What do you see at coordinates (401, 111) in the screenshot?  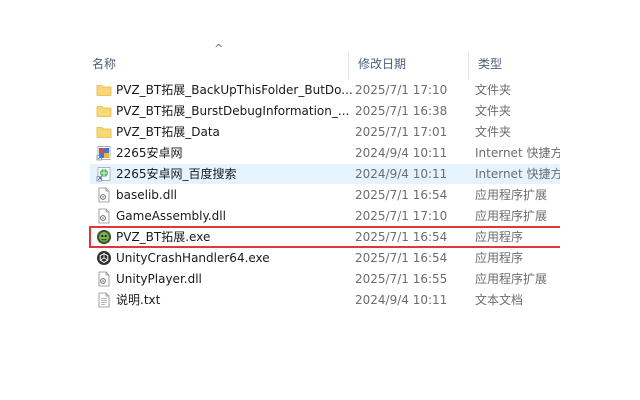 I see `file-date: 2025/7/1 16:38` at bounding box center [401, 111].